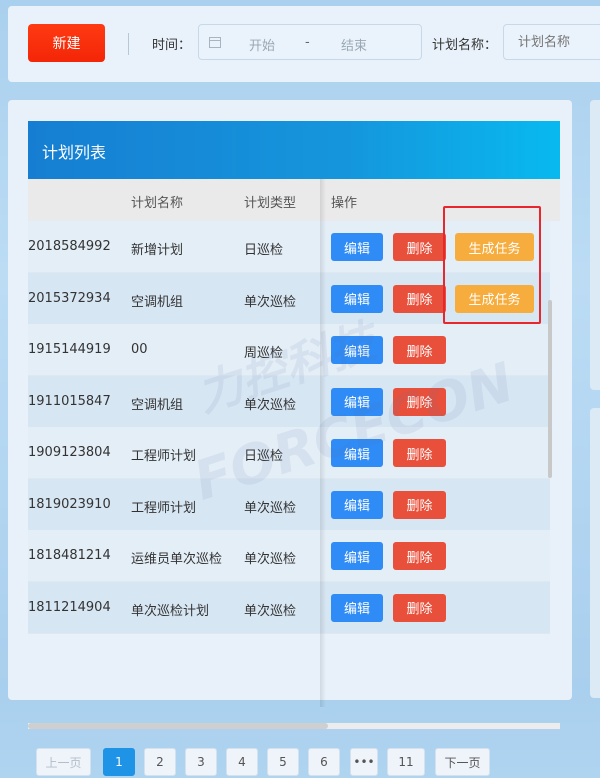 This screenshot has width=600, height=778. I want to click on plan-id: 1909123804, so click(69, 452).